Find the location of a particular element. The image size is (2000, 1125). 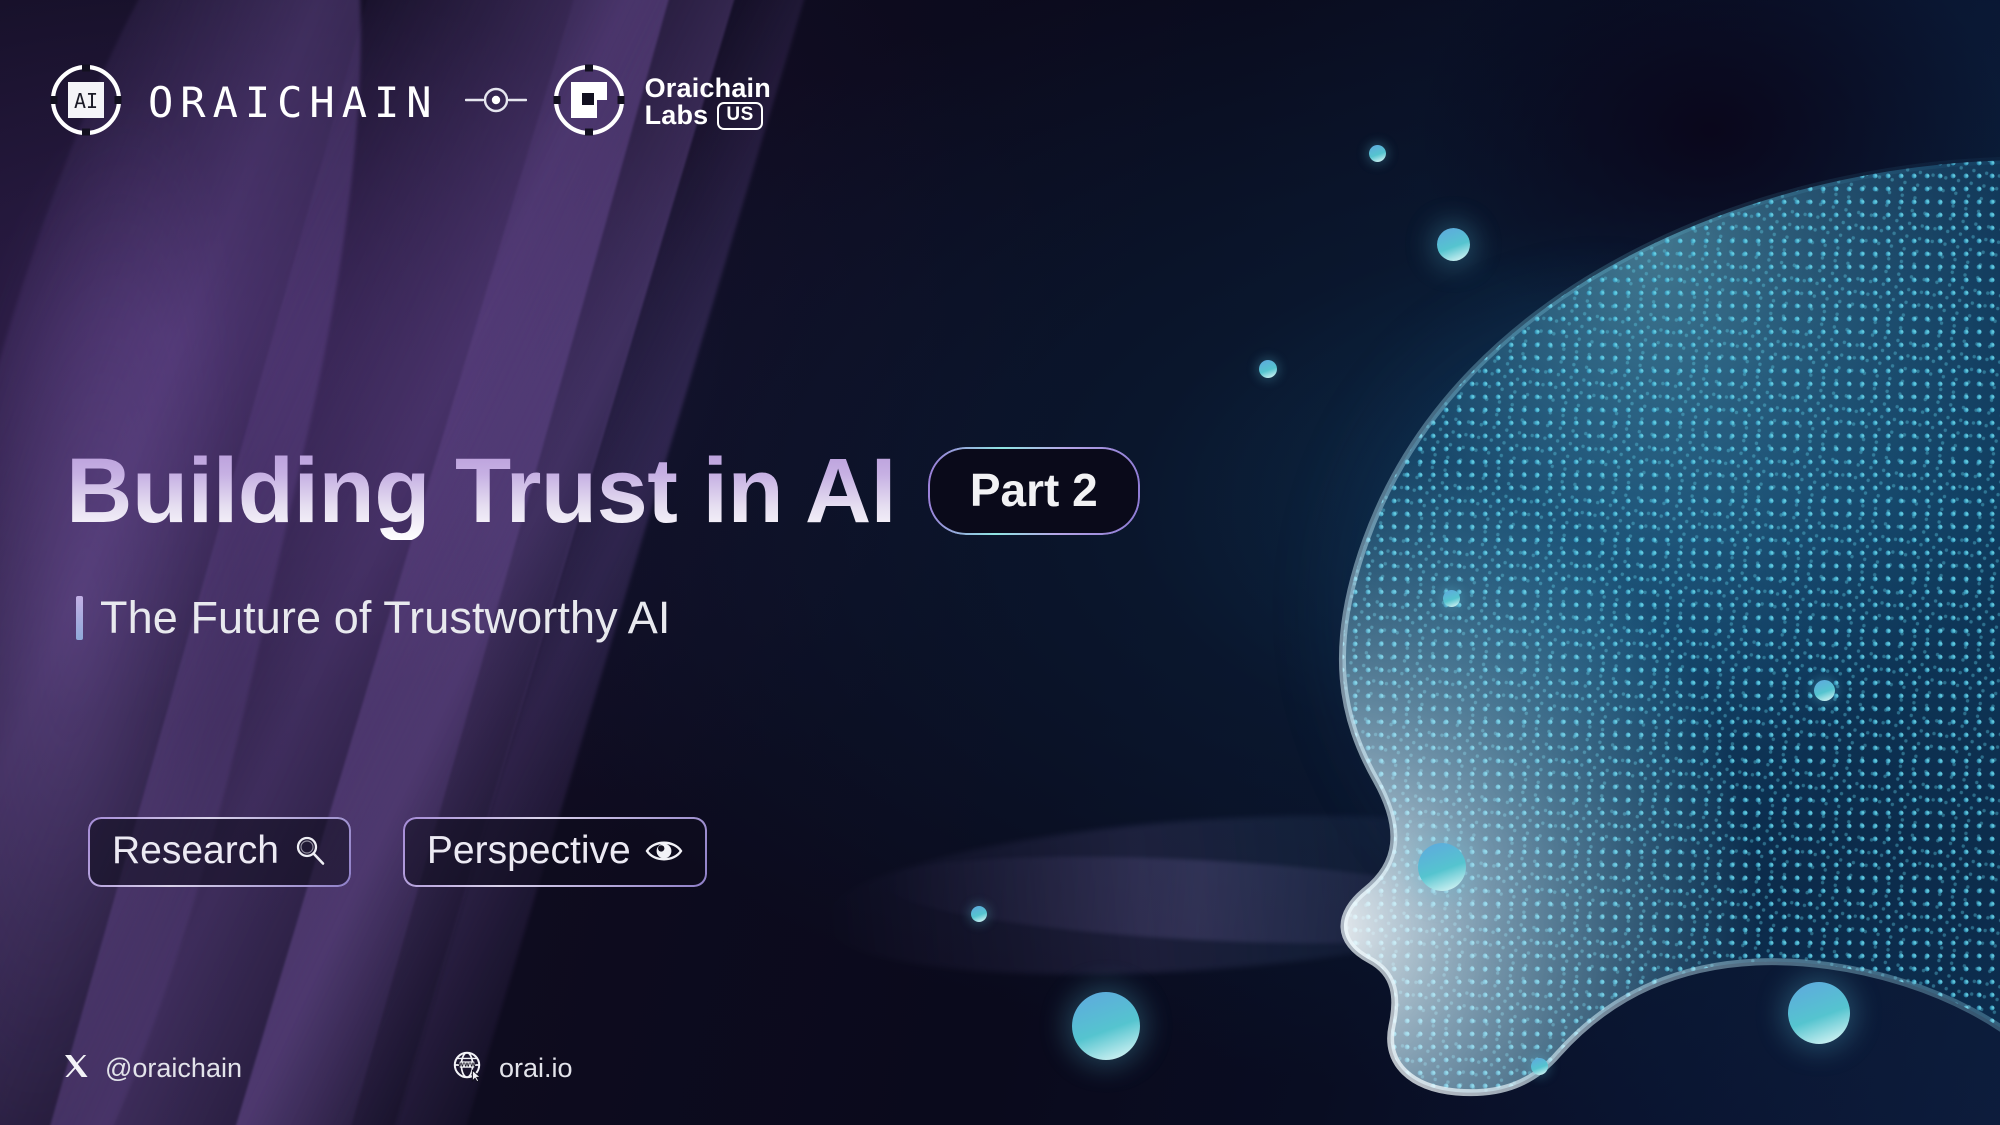

partner-lockup: Oraichain Labs US is located at coordinates (661, 102).